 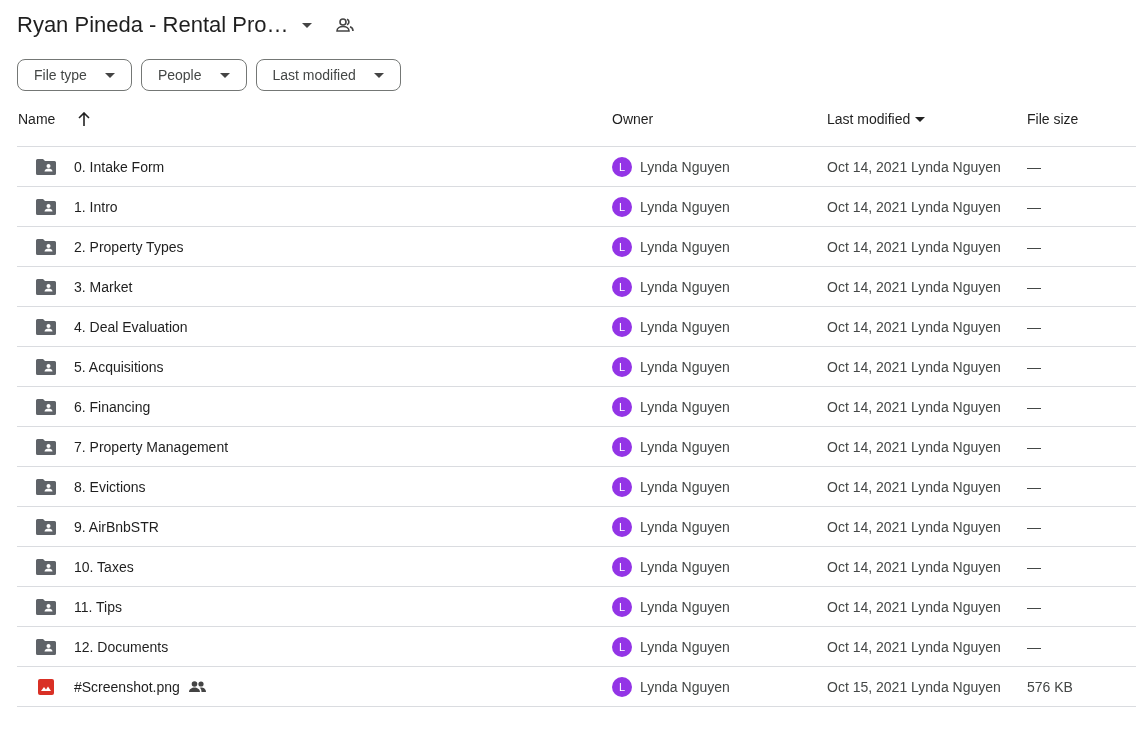 What do you see at coordinates (1050, 686) in the screenshot?
I see `file-size: 576 KB` at bounding box center [1050, 686].